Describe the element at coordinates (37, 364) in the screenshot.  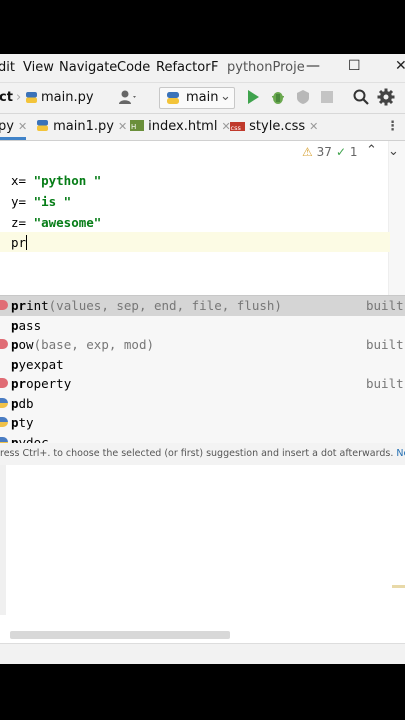
I see `completion-name: pyexpat` at that location.